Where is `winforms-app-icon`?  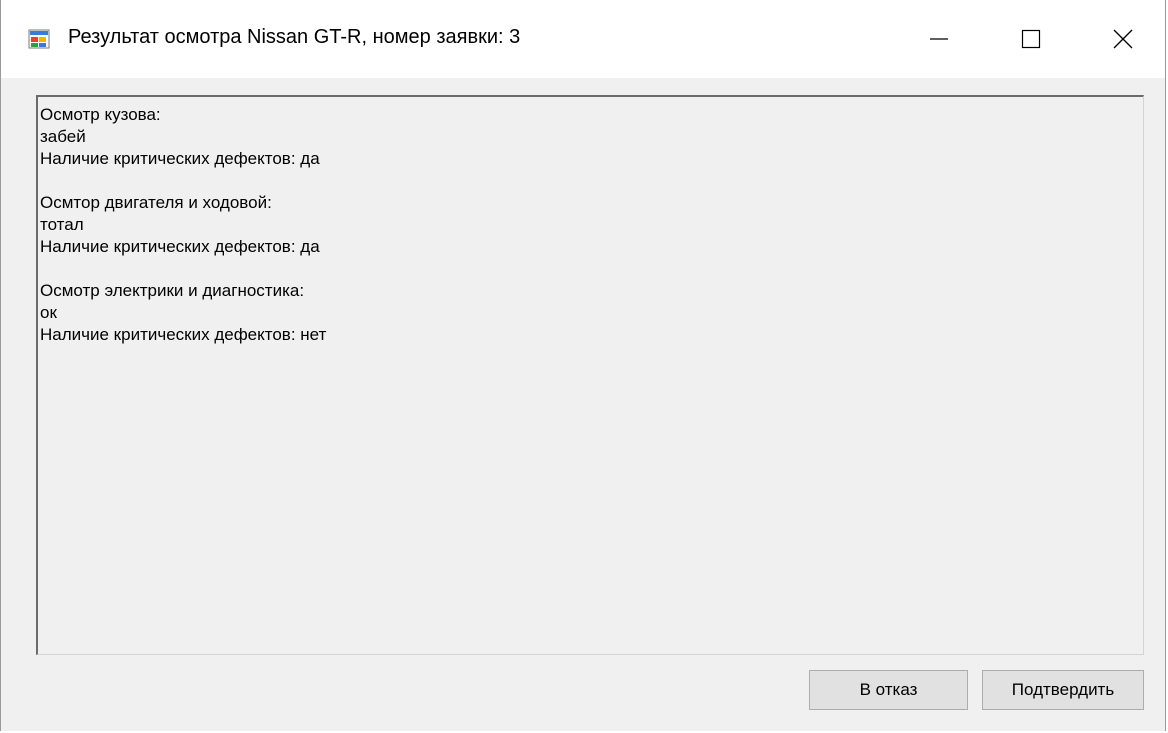
winforms-app-icon is located at coordinates (39, 39).